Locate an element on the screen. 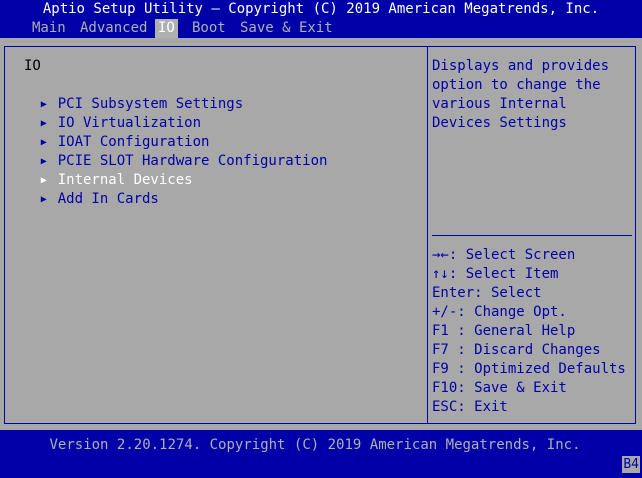 This screenshot has height=478, width=642. menu-entry-label: Add In Cards is located at coordinates (108, 199).